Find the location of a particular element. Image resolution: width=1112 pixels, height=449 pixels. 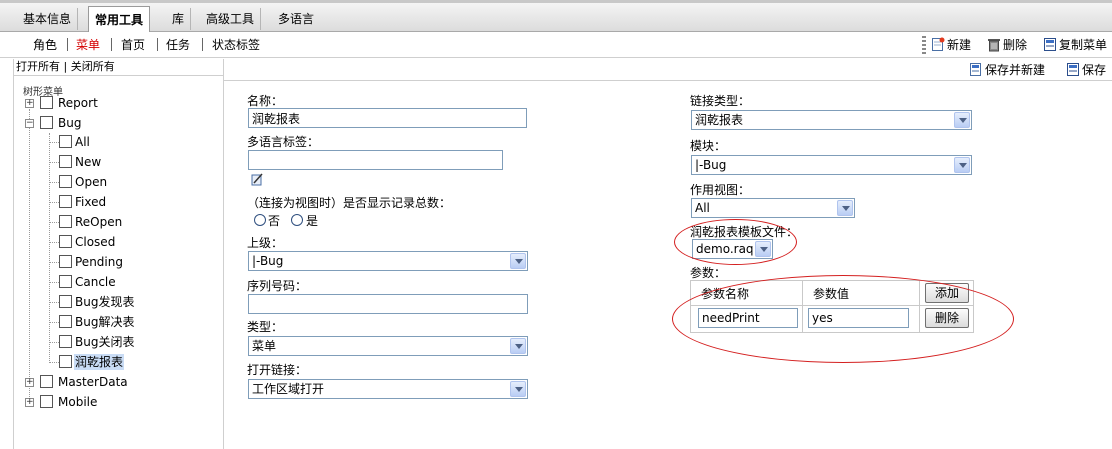

sequence-input is located at coordinates (388, 304).